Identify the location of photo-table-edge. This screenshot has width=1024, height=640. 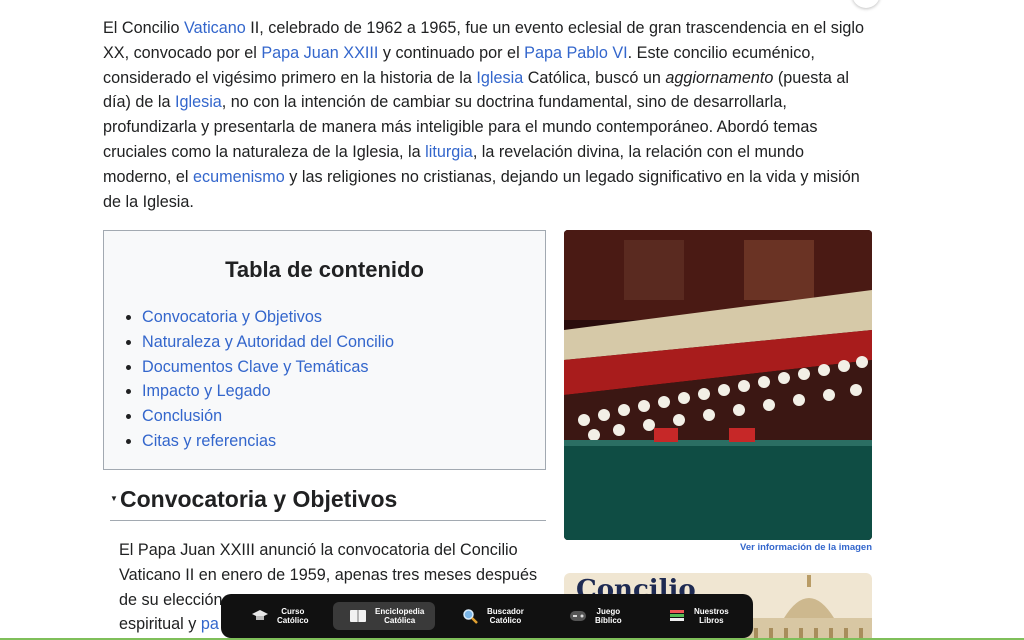
(718, 443).